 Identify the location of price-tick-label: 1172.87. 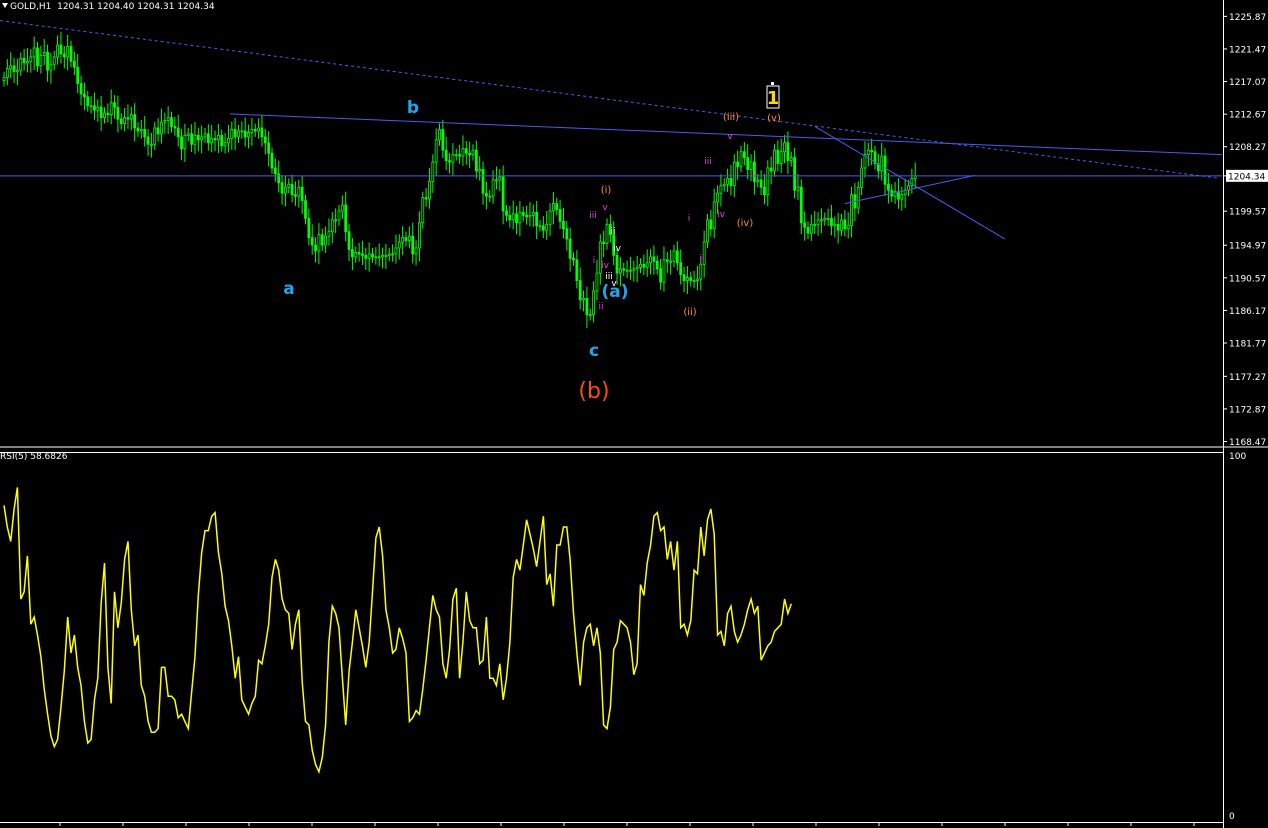
(1247, 410).